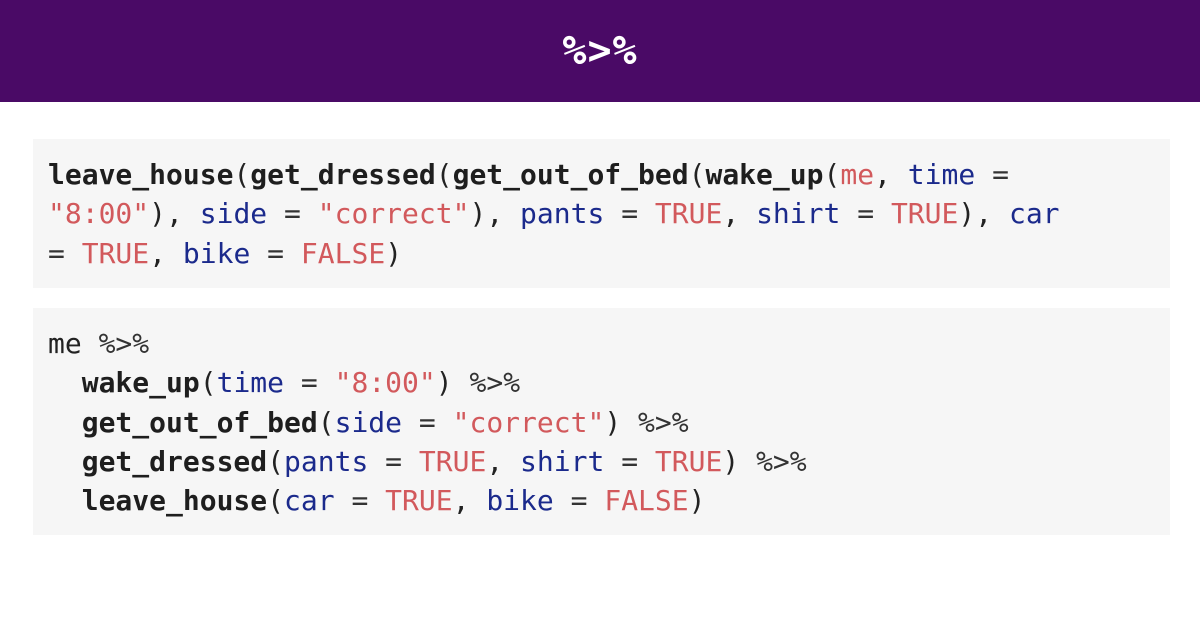 Image resolution: width=1200 pixels, height=627 pixels. What do you see at coordinates (73, 343) in the screenshot?
I see `code-text: me` at bounding box center [73, 343].